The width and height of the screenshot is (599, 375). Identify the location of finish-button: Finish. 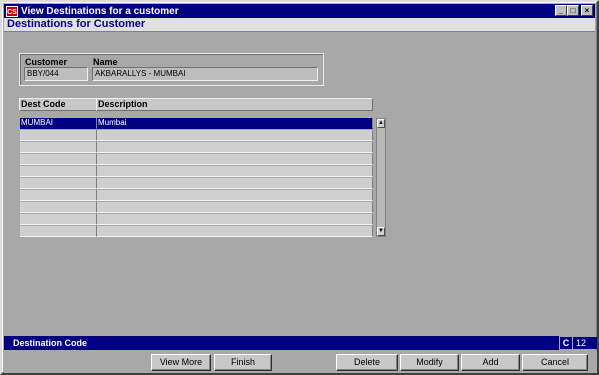
(243, 362).